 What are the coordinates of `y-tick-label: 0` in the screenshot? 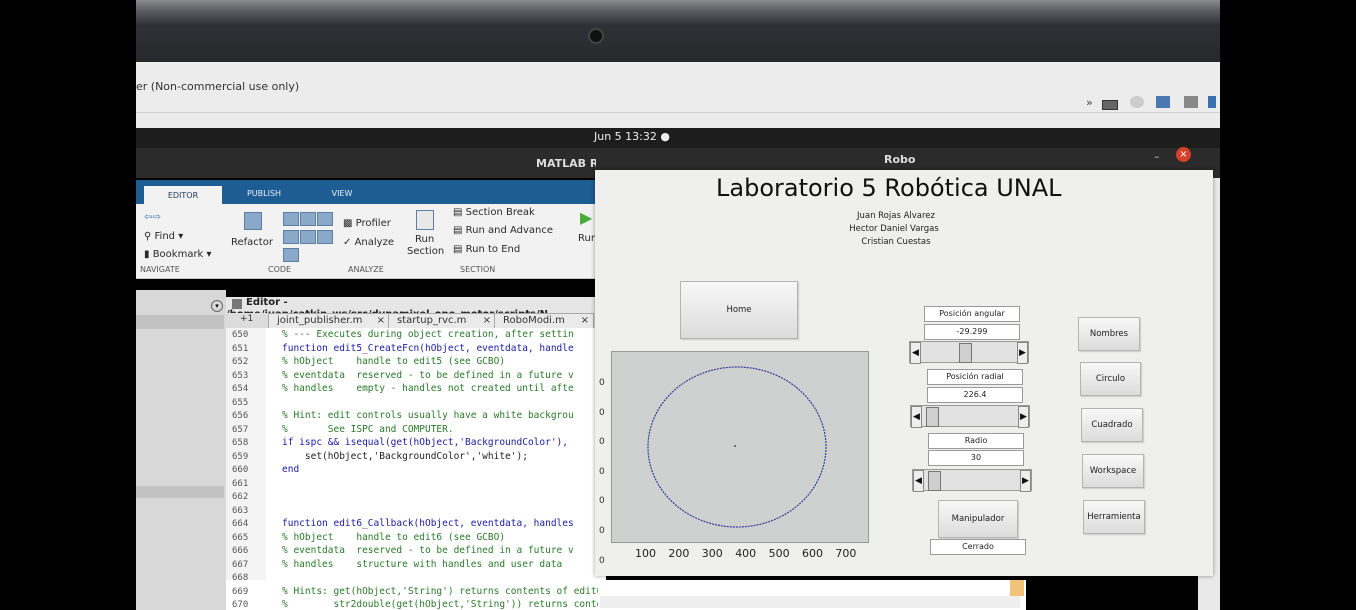 It's located at (602, 560).